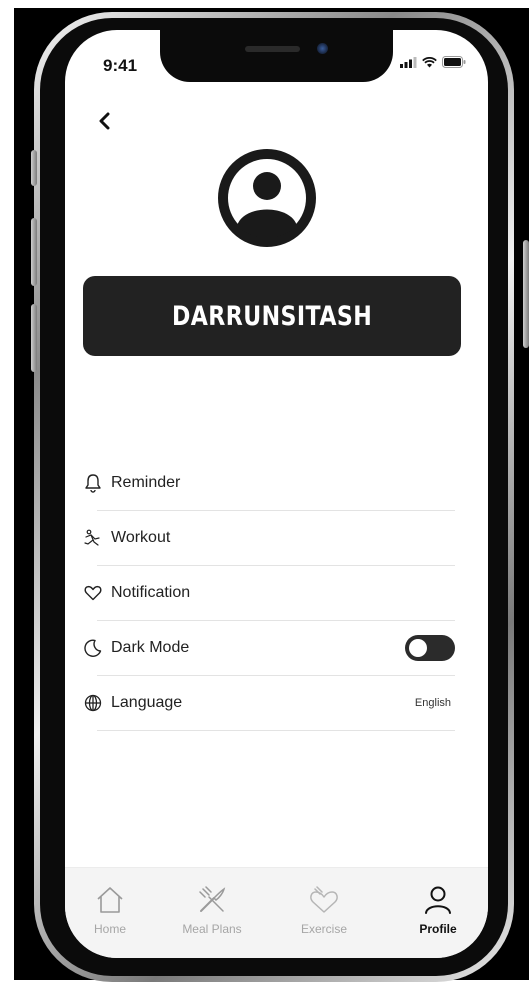 The image size is (529, 988). Describe the element at coordinates (270, 483) in the screenshot. I see `menu-item-reminder: Reminder` at that location.